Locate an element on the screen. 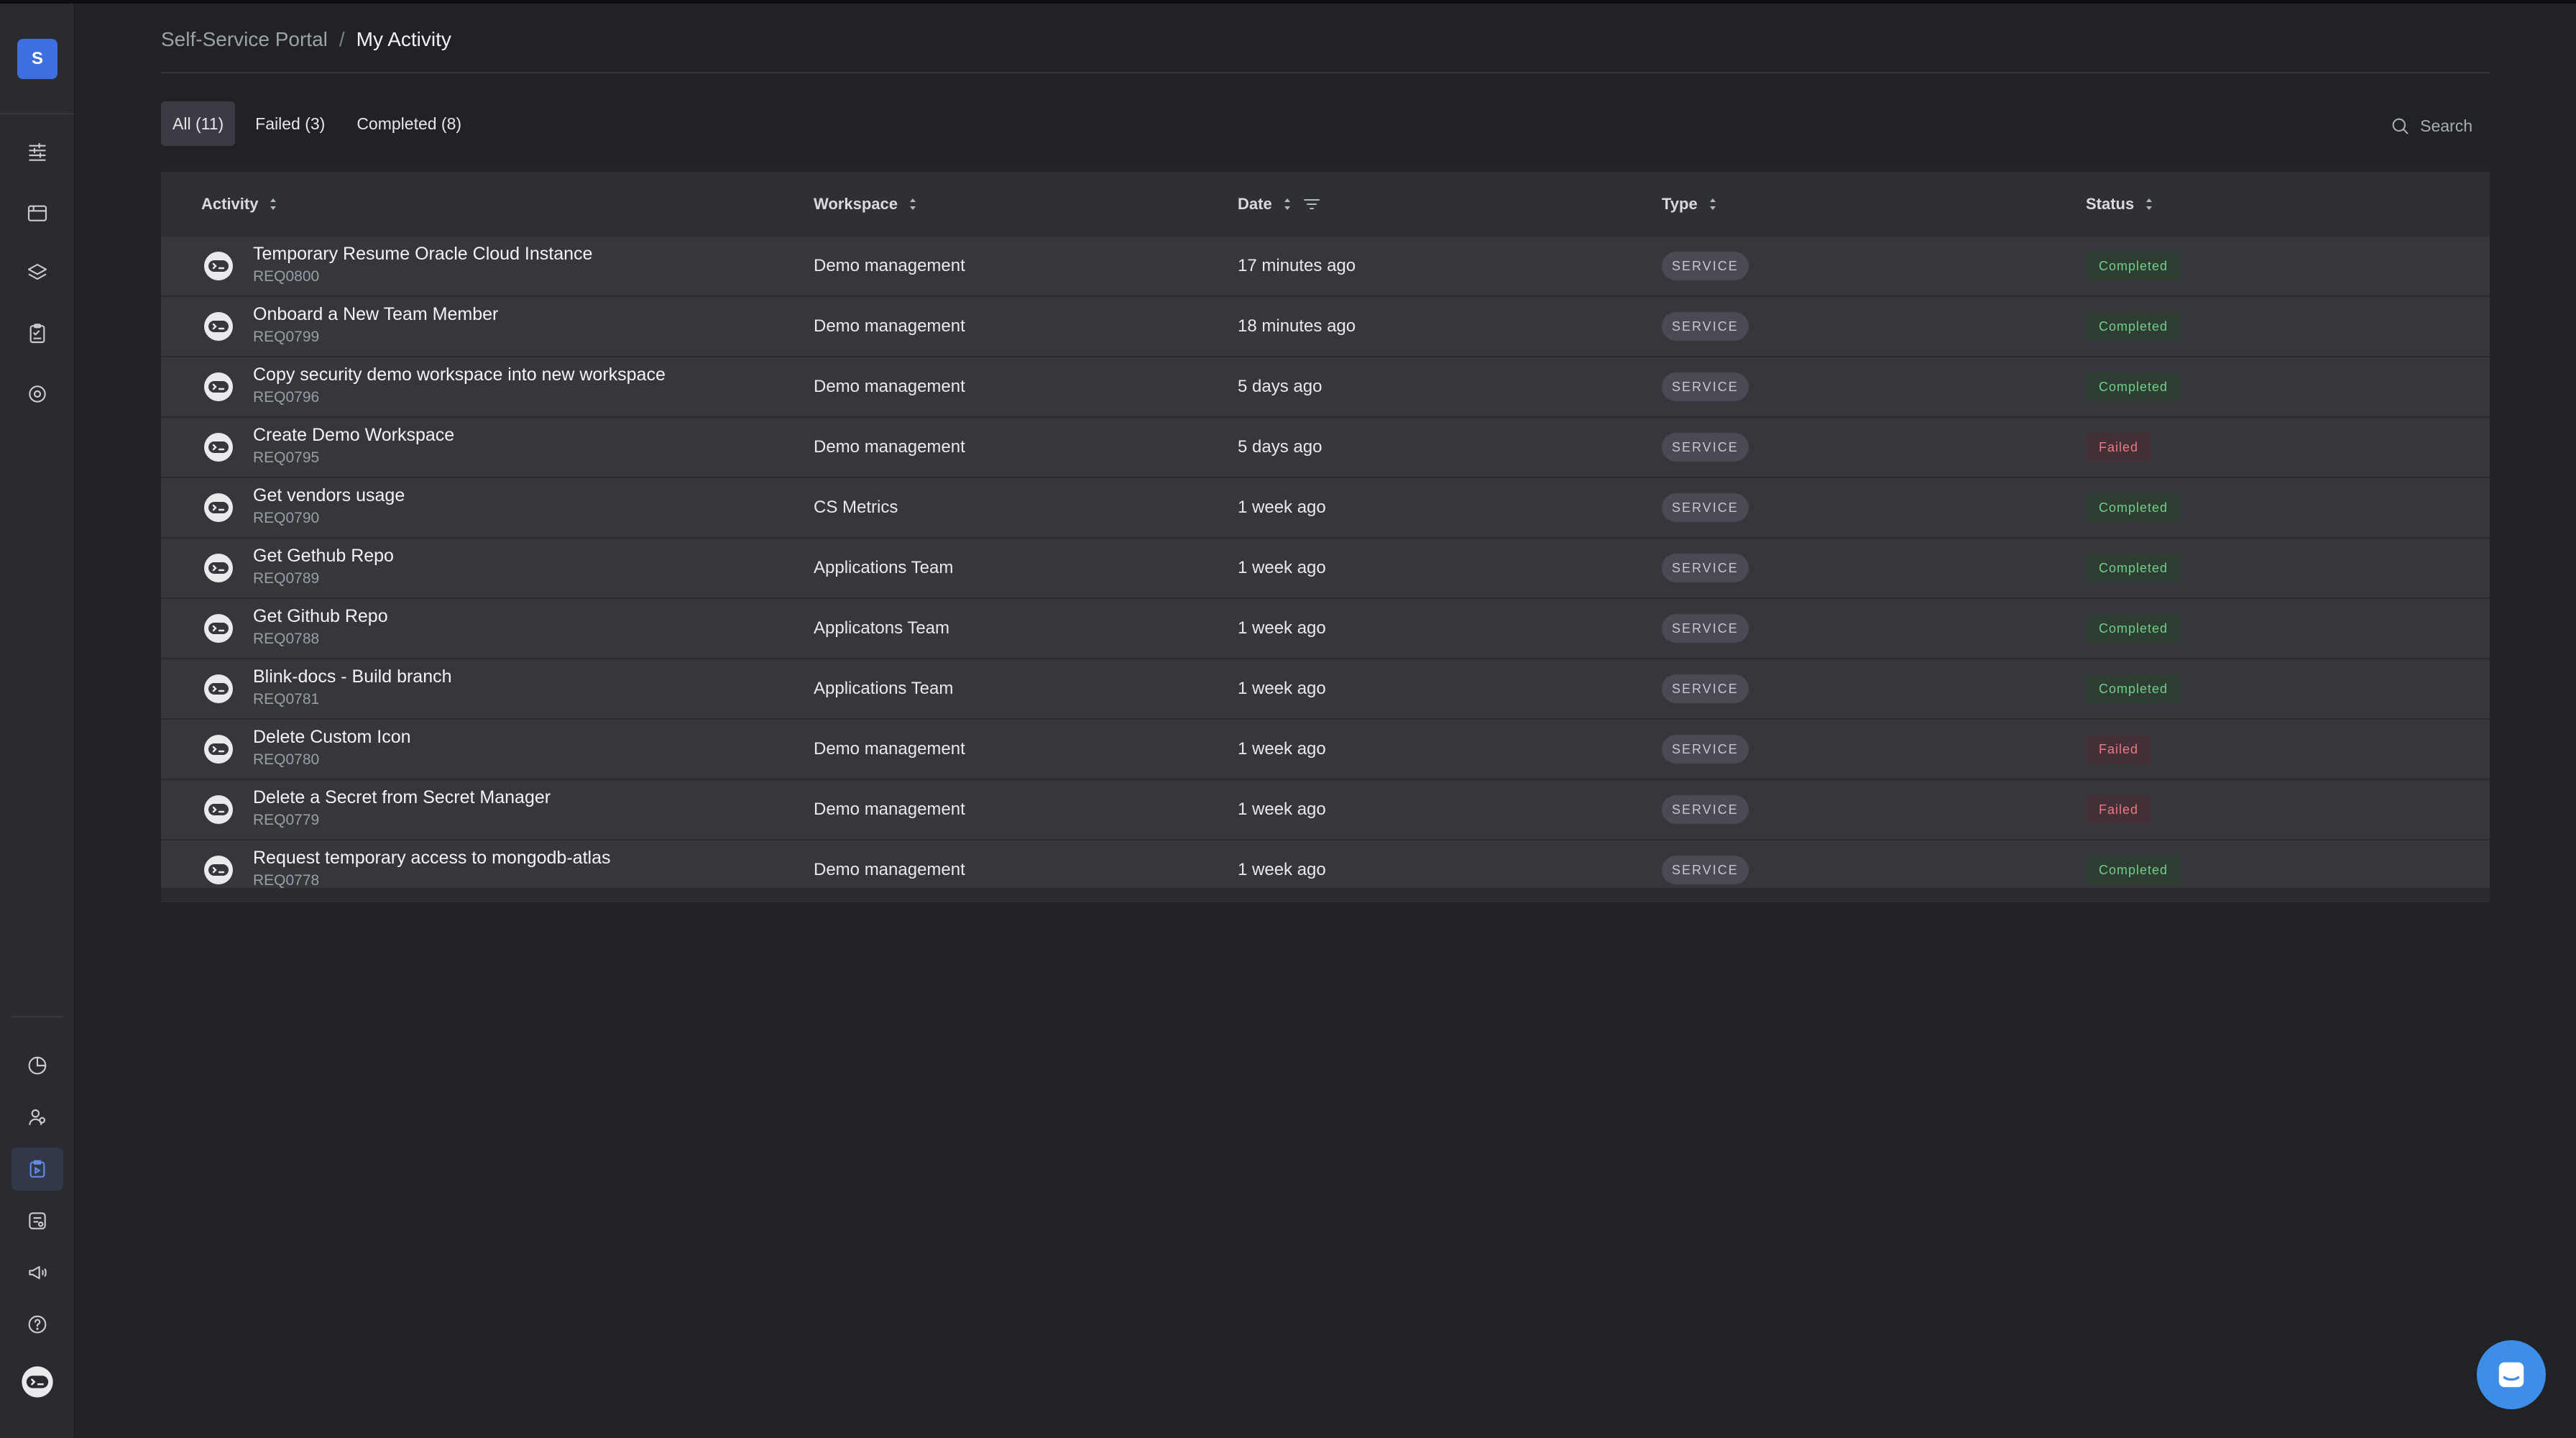 The width and height of the screenshot is (2576, 1438). breadcrumb-current: My Activity is located at coordinates (403, 39).